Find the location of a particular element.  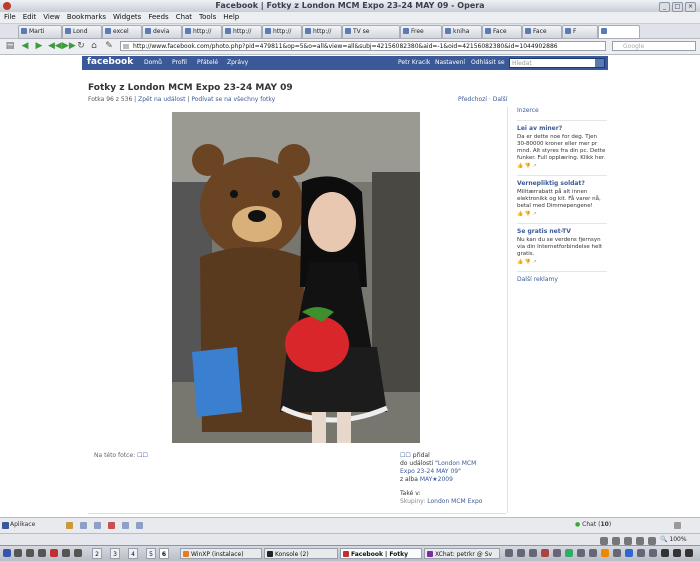

back-icon: ◀ is located at coordinates (25, 46).